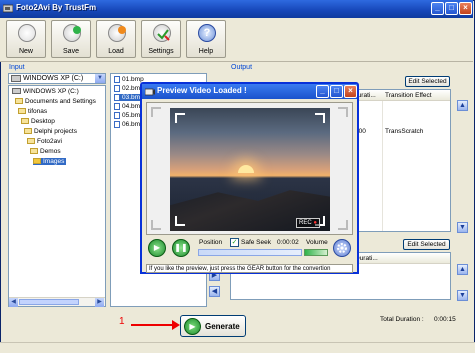 The image size is (475, 353). Describe the element at coordinates (43, 121) in the screenshot. I see `tree-label: Desktop` at that location.